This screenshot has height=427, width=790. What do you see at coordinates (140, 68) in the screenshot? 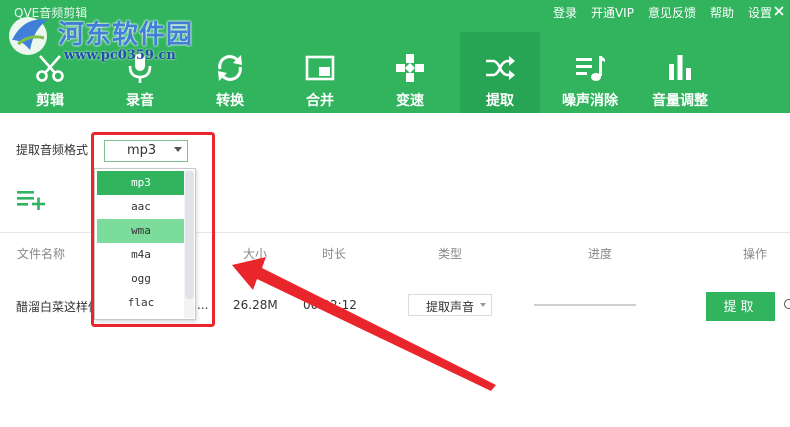
I see `microphone-icon` at bounding box center [140, 68].